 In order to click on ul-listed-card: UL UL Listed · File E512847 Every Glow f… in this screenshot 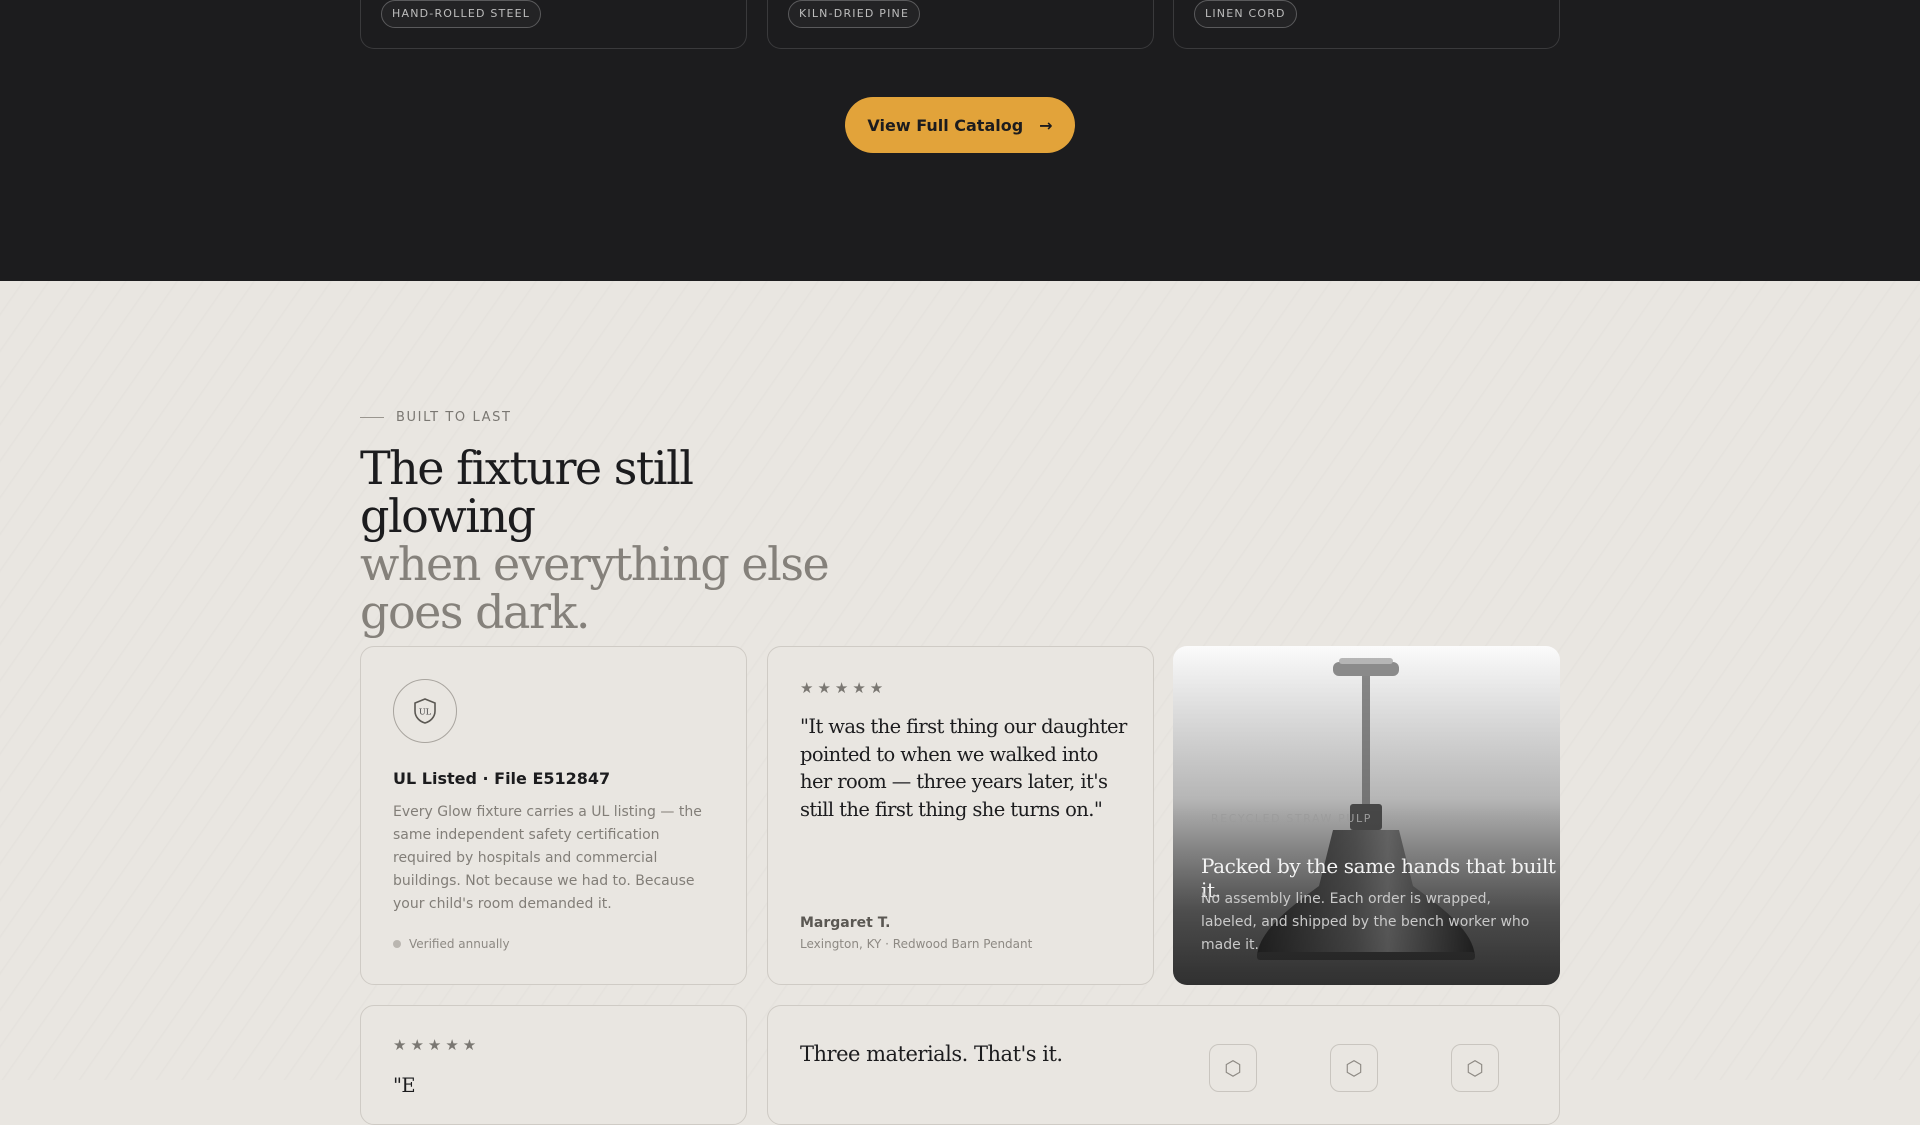, I will do `click(553, 815)`.